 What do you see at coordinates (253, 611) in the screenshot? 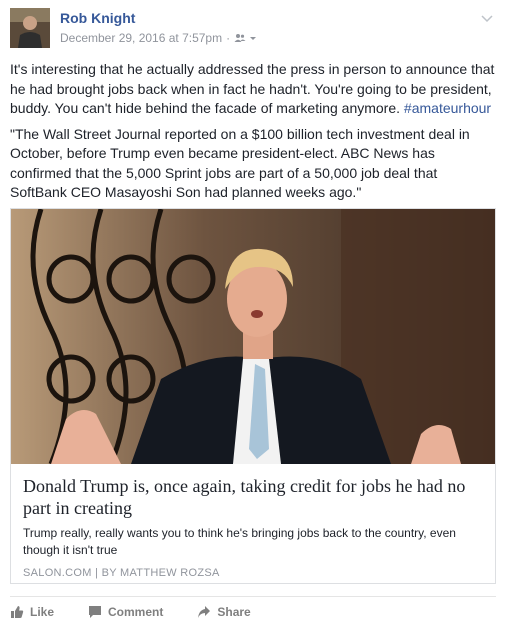
I see `post-actions-bar: Like Comment Share` at bounding box center [253, 611].